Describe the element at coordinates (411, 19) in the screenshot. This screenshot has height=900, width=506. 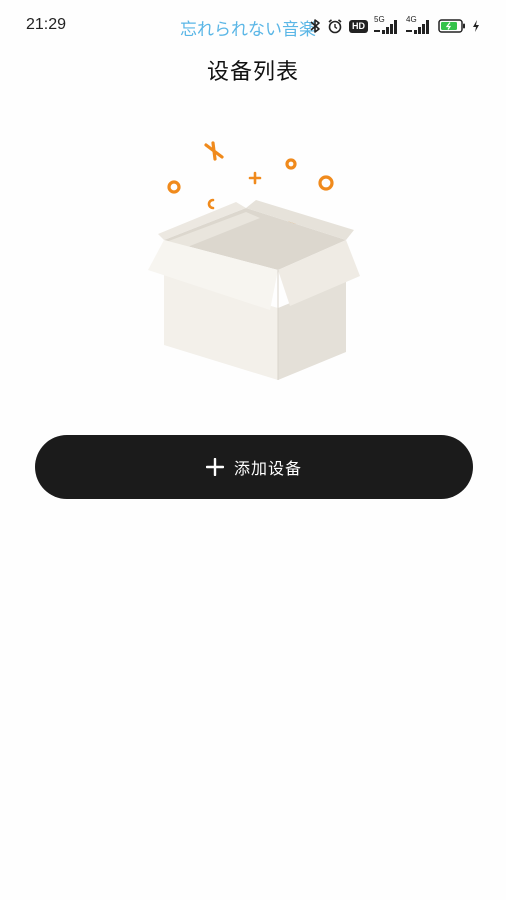
I see `network-4g-label: 4G` at that location.